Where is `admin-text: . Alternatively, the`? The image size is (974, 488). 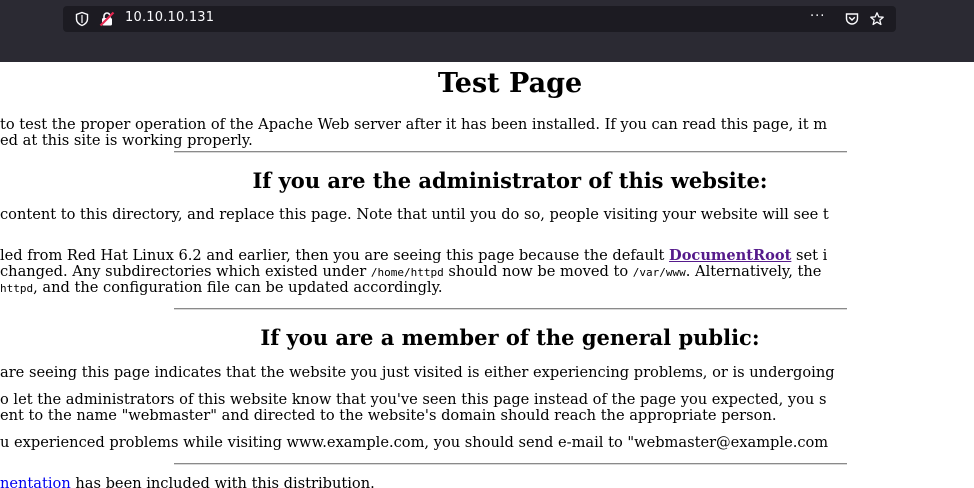 admin-text: . Alternatively, the is located at coordinates (753, 271).